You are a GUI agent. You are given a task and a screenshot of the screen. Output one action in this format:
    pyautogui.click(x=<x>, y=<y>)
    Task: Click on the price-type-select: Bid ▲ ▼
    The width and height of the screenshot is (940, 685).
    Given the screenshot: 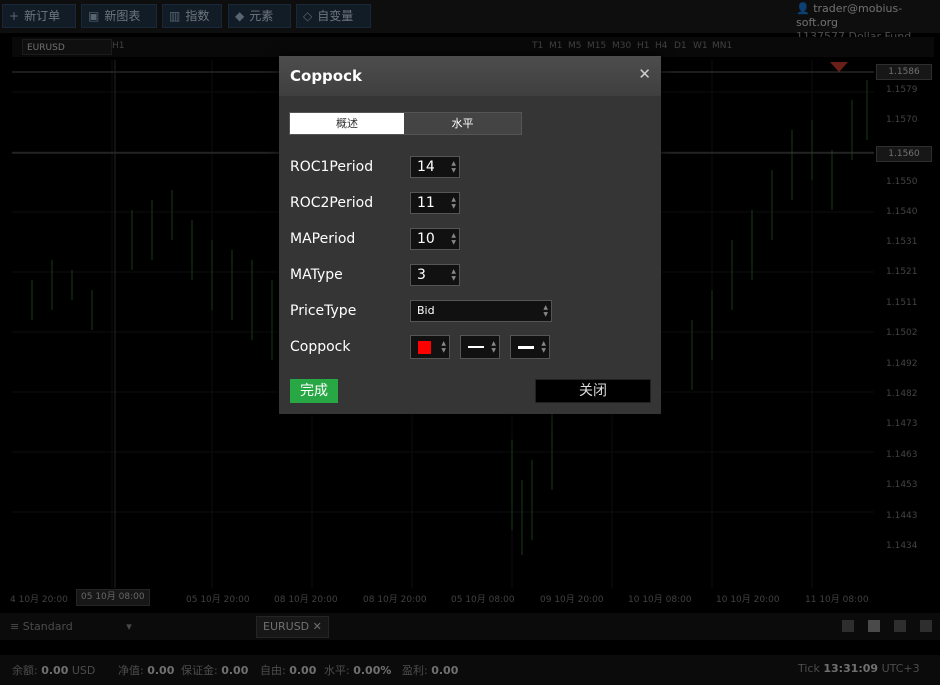 What is the action you would take?
    pyautogui.click(x=481, y=311)
    